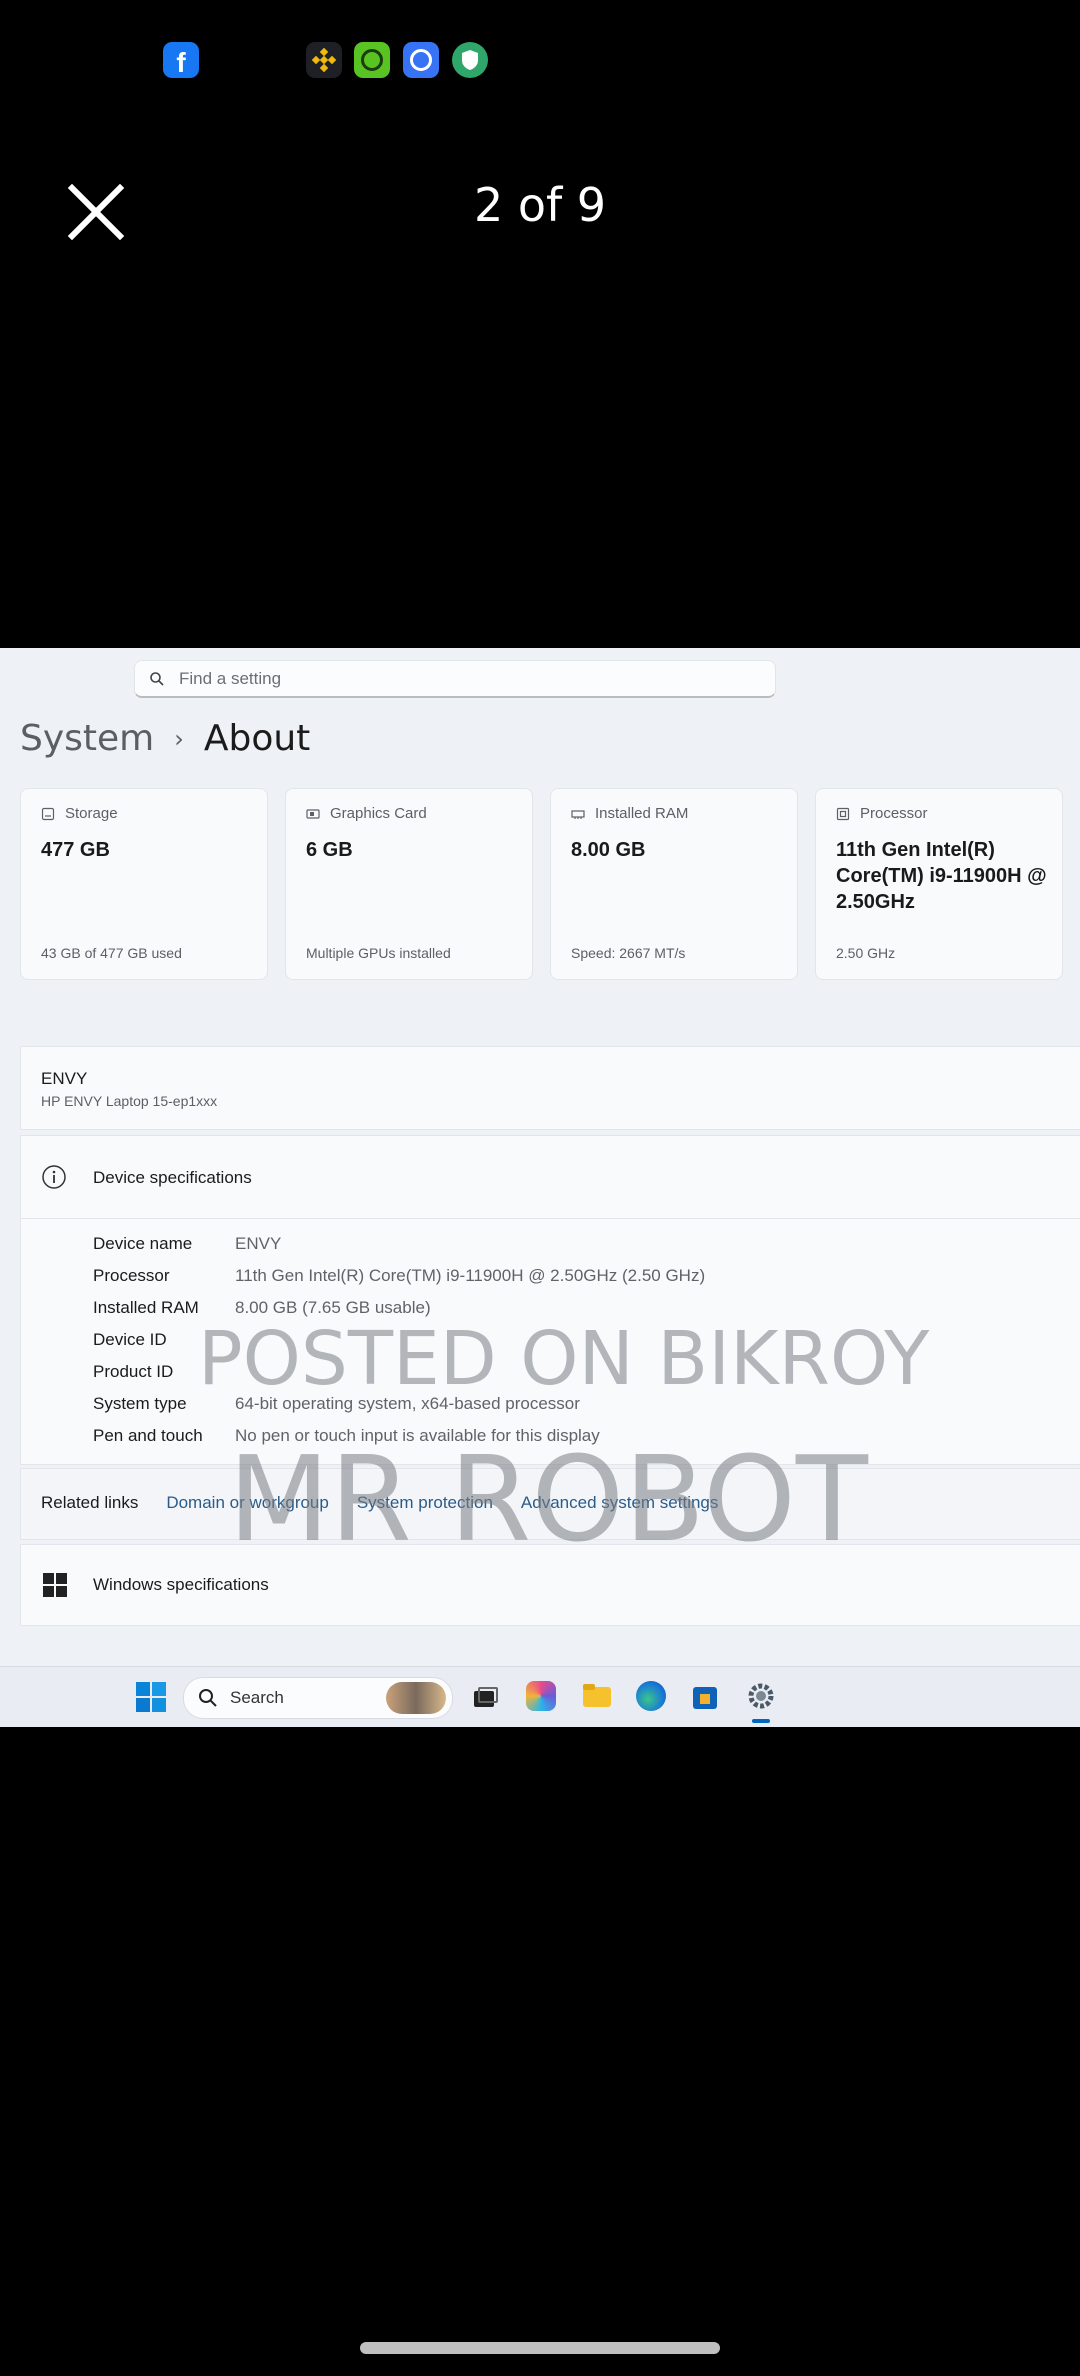 This screenshot has width=1080, height=2376. I want to click on device-name: ENVY, so click(64, 1078).